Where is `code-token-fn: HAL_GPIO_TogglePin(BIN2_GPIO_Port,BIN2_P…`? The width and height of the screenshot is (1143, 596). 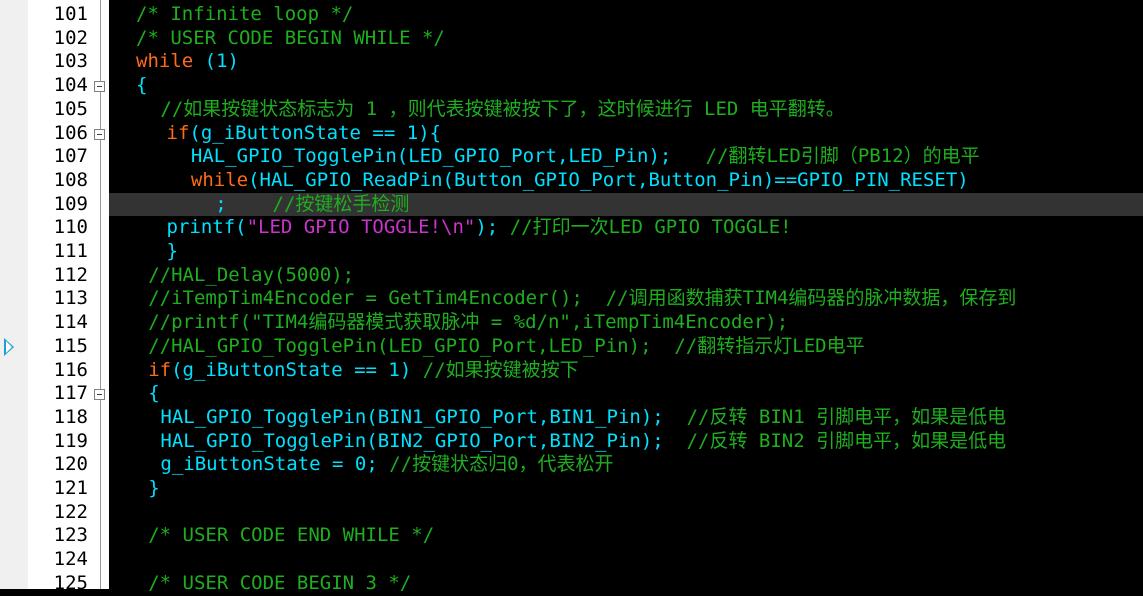
code-token-fn: HAL_GPIO_TogglePin(BIN2_GPIO_Port,BIN2_P… is located at coordinates (423, 440).